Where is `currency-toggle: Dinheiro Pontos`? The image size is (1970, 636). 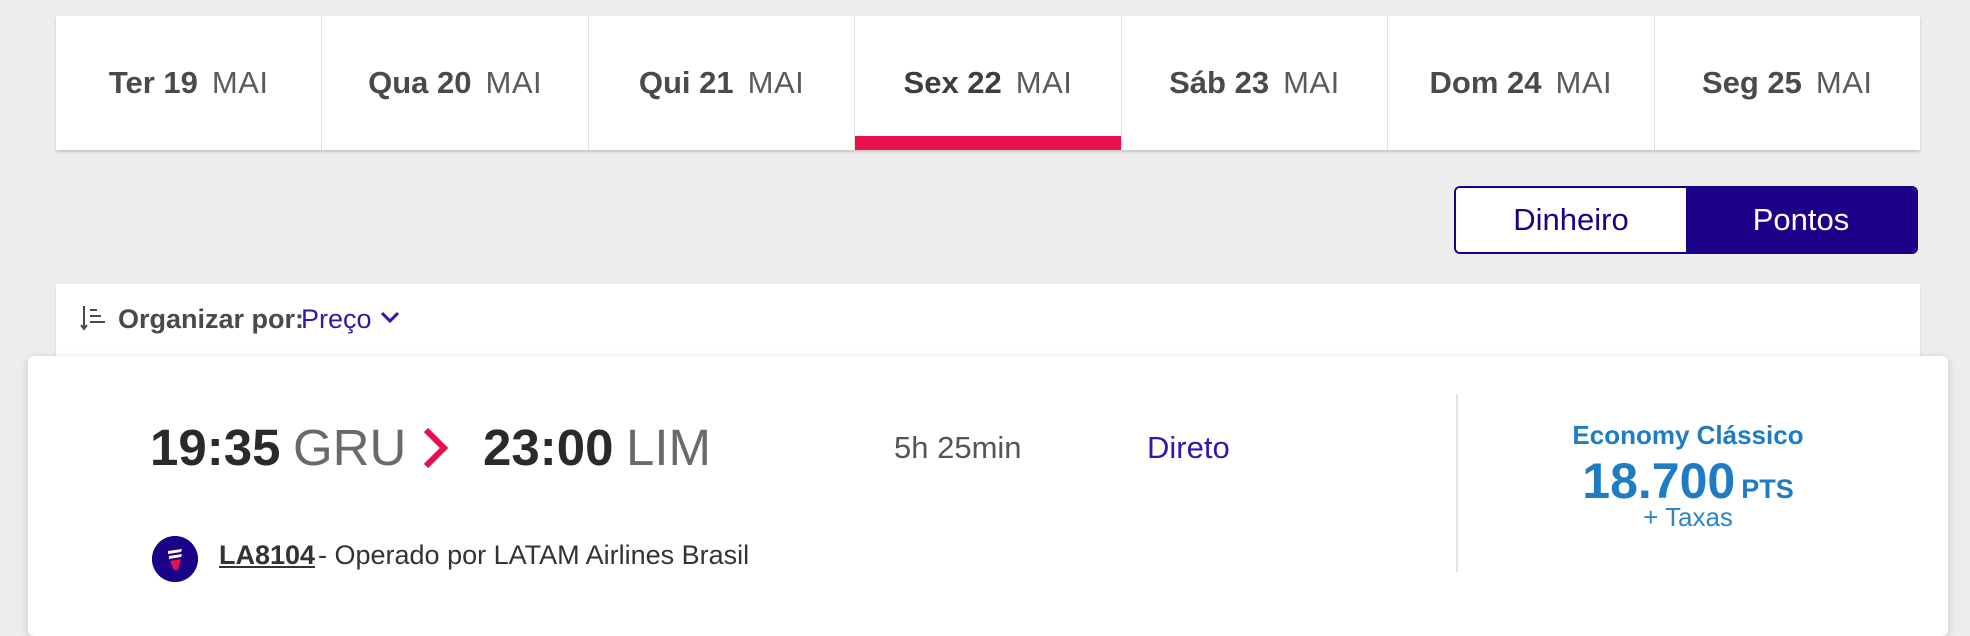 currency-toggle: Dinheiro Pontos is located at coordinates (1686, 220).